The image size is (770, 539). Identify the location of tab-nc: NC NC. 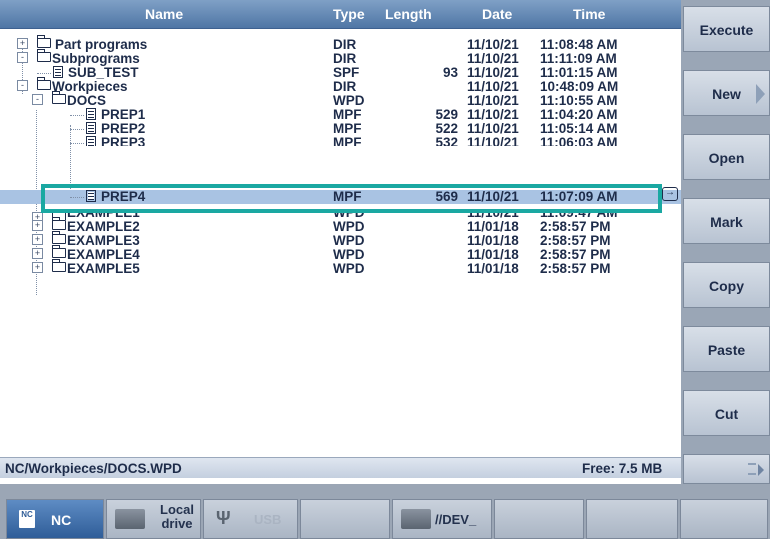
(55, 519).